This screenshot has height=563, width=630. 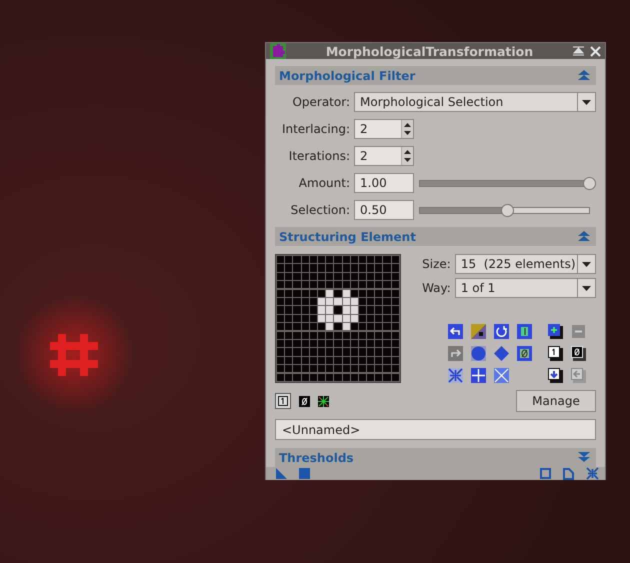 I want to click on remove-way-icon, so click(x=578, y=331).